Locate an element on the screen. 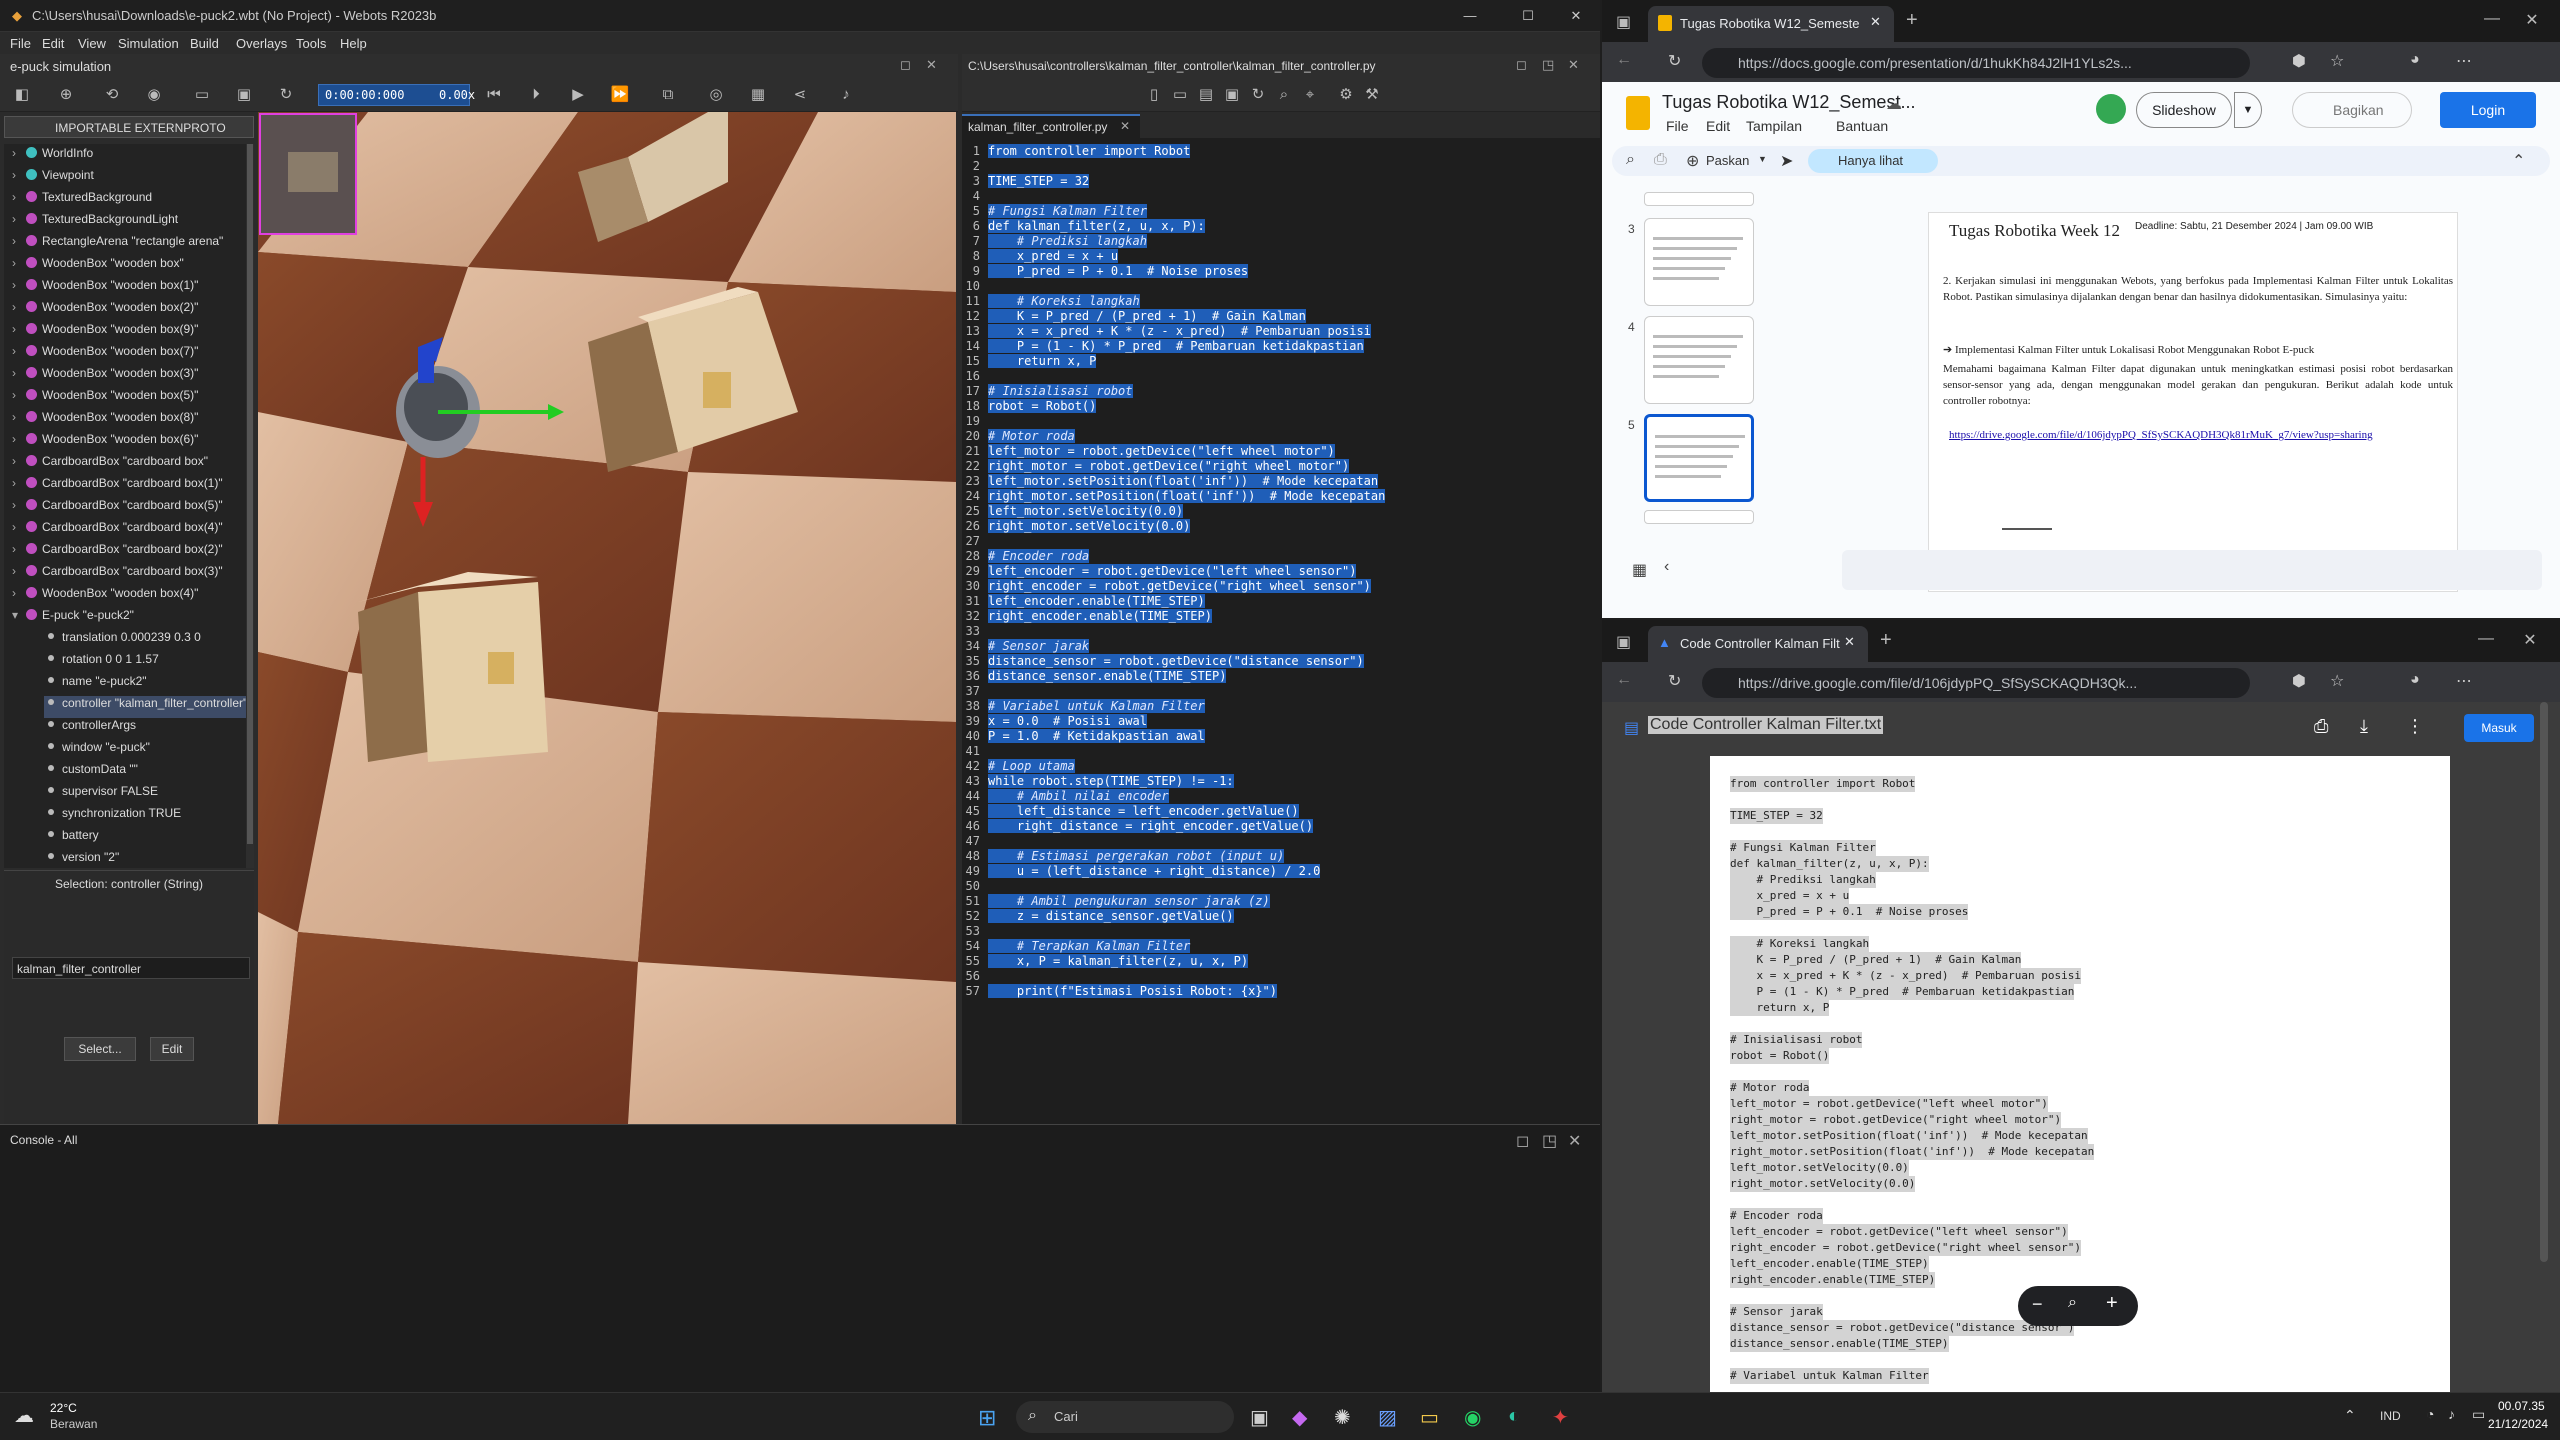 This screenshot has width=2560, height=1440. slides-menu-file: File is located at coordinates (1677, 126).